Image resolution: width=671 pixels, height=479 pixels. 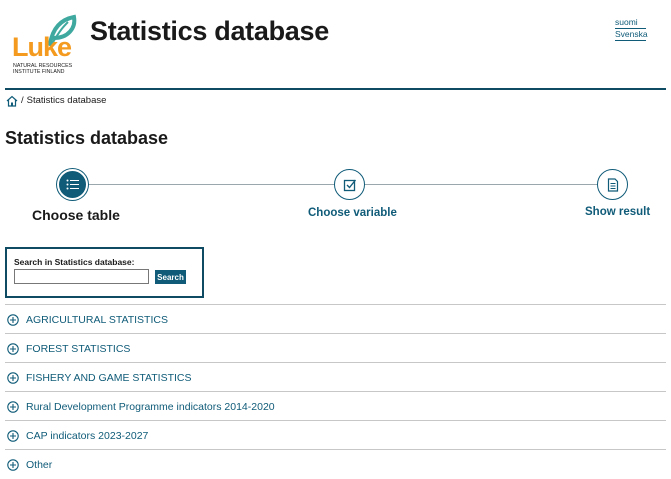 I want to click on step-choose-table-label: Choose table, so click(x=76, y=215).